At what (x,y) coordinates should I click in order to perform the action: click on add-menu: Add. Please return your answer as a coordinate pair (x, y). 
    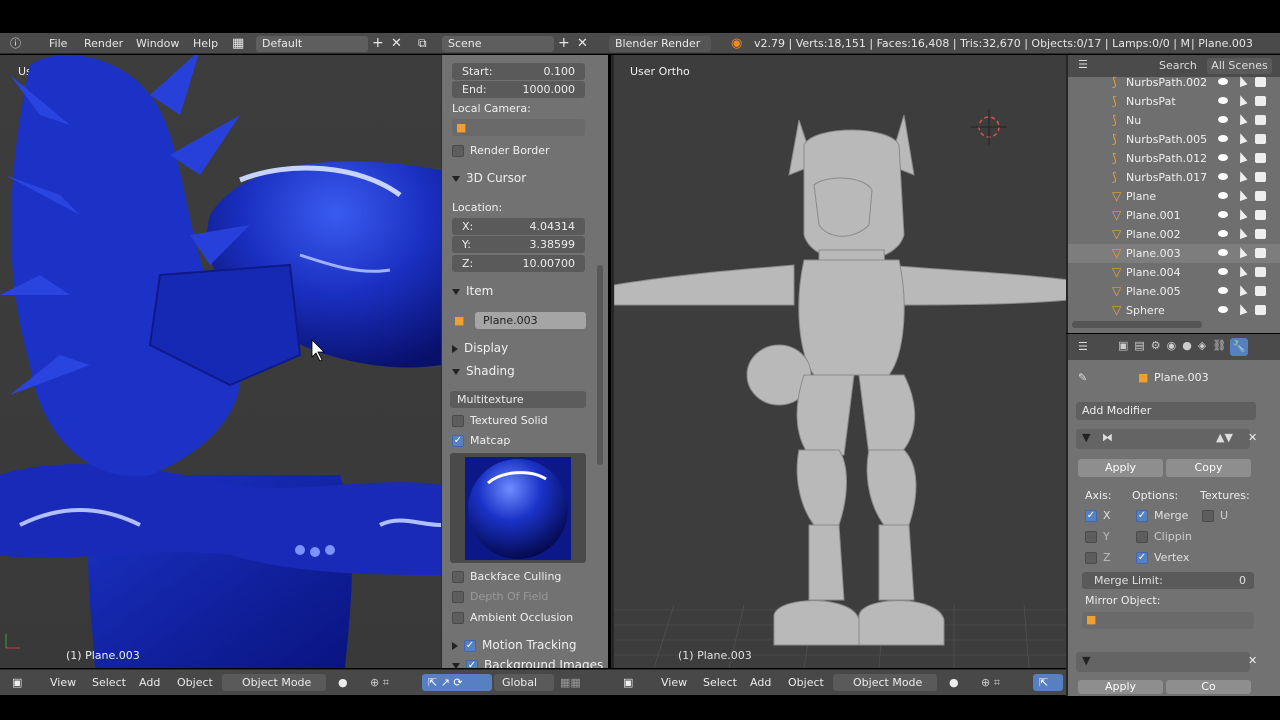
    Looking at the image, I should click on (149, 683).